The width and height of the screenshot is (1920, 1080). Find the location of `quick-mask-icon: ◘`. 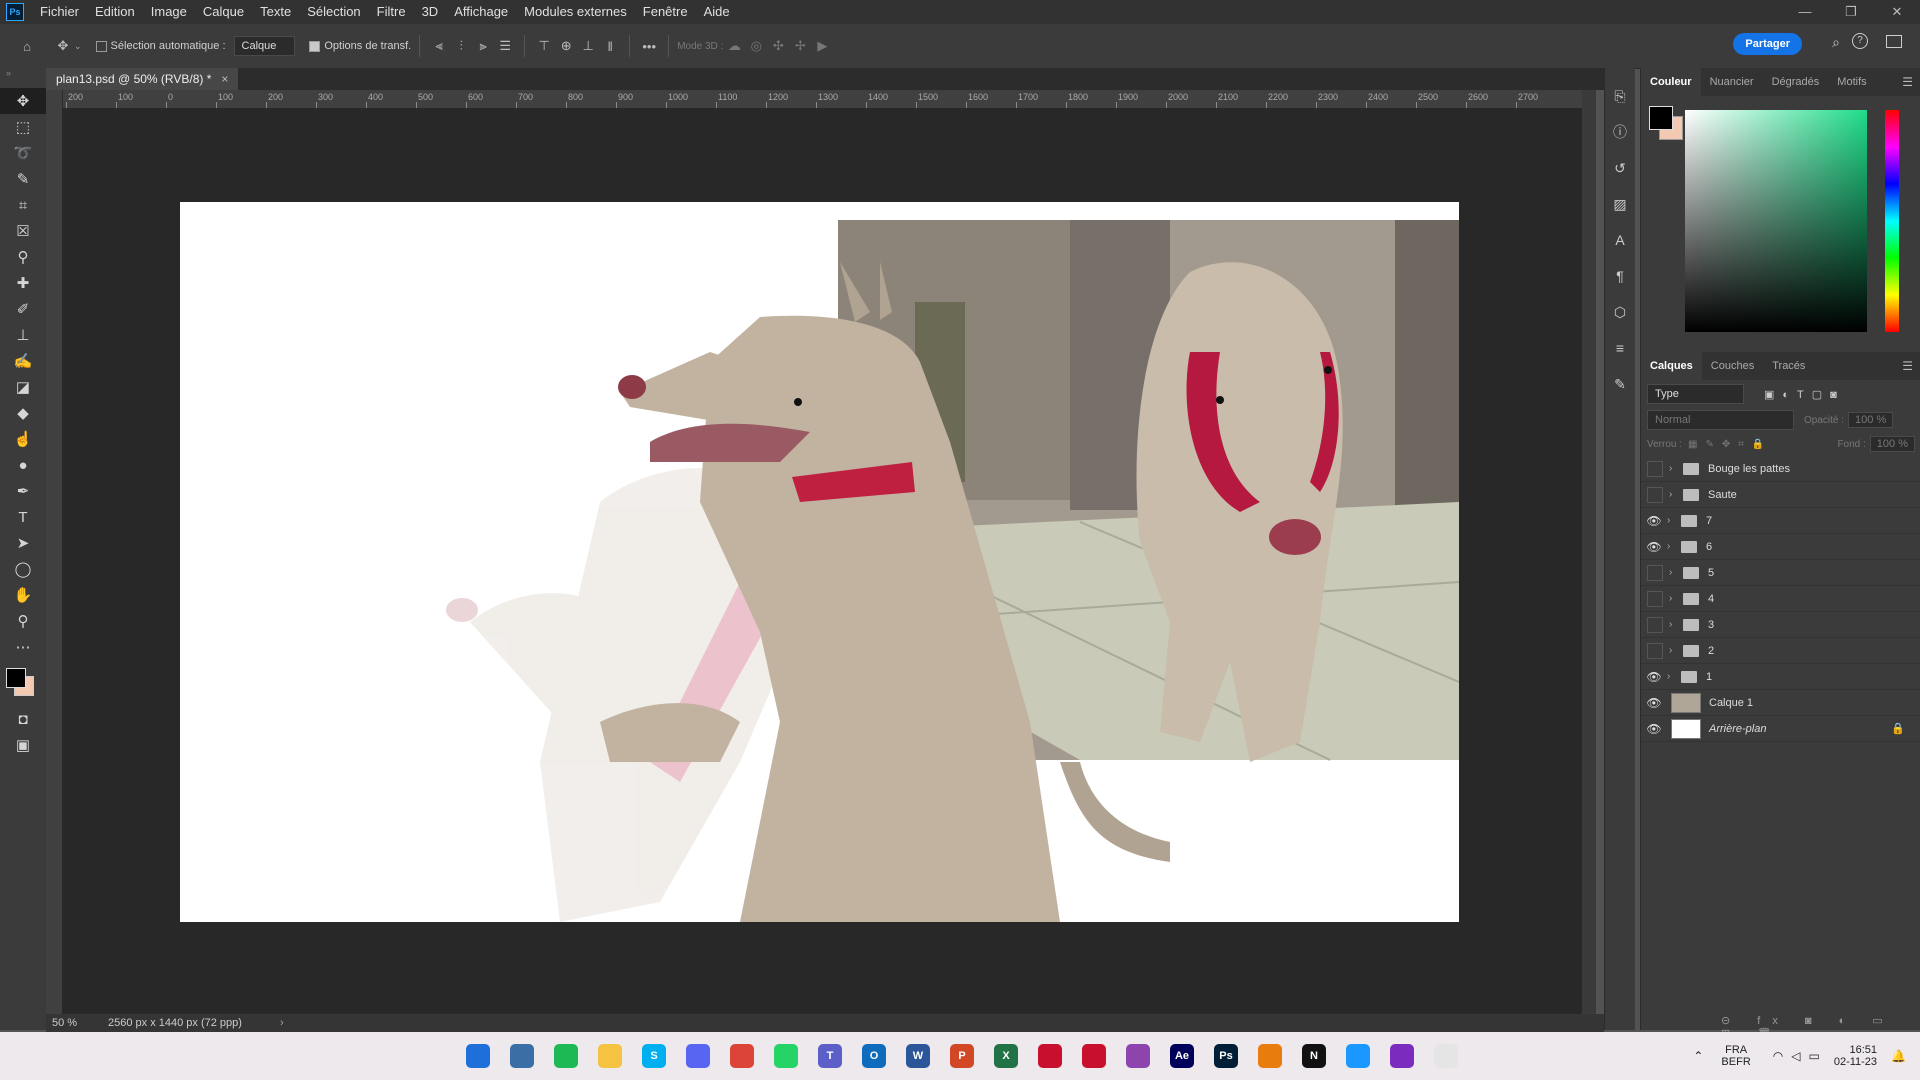

quick-mask-icon: ◘ is located at coordinates (23, 719).